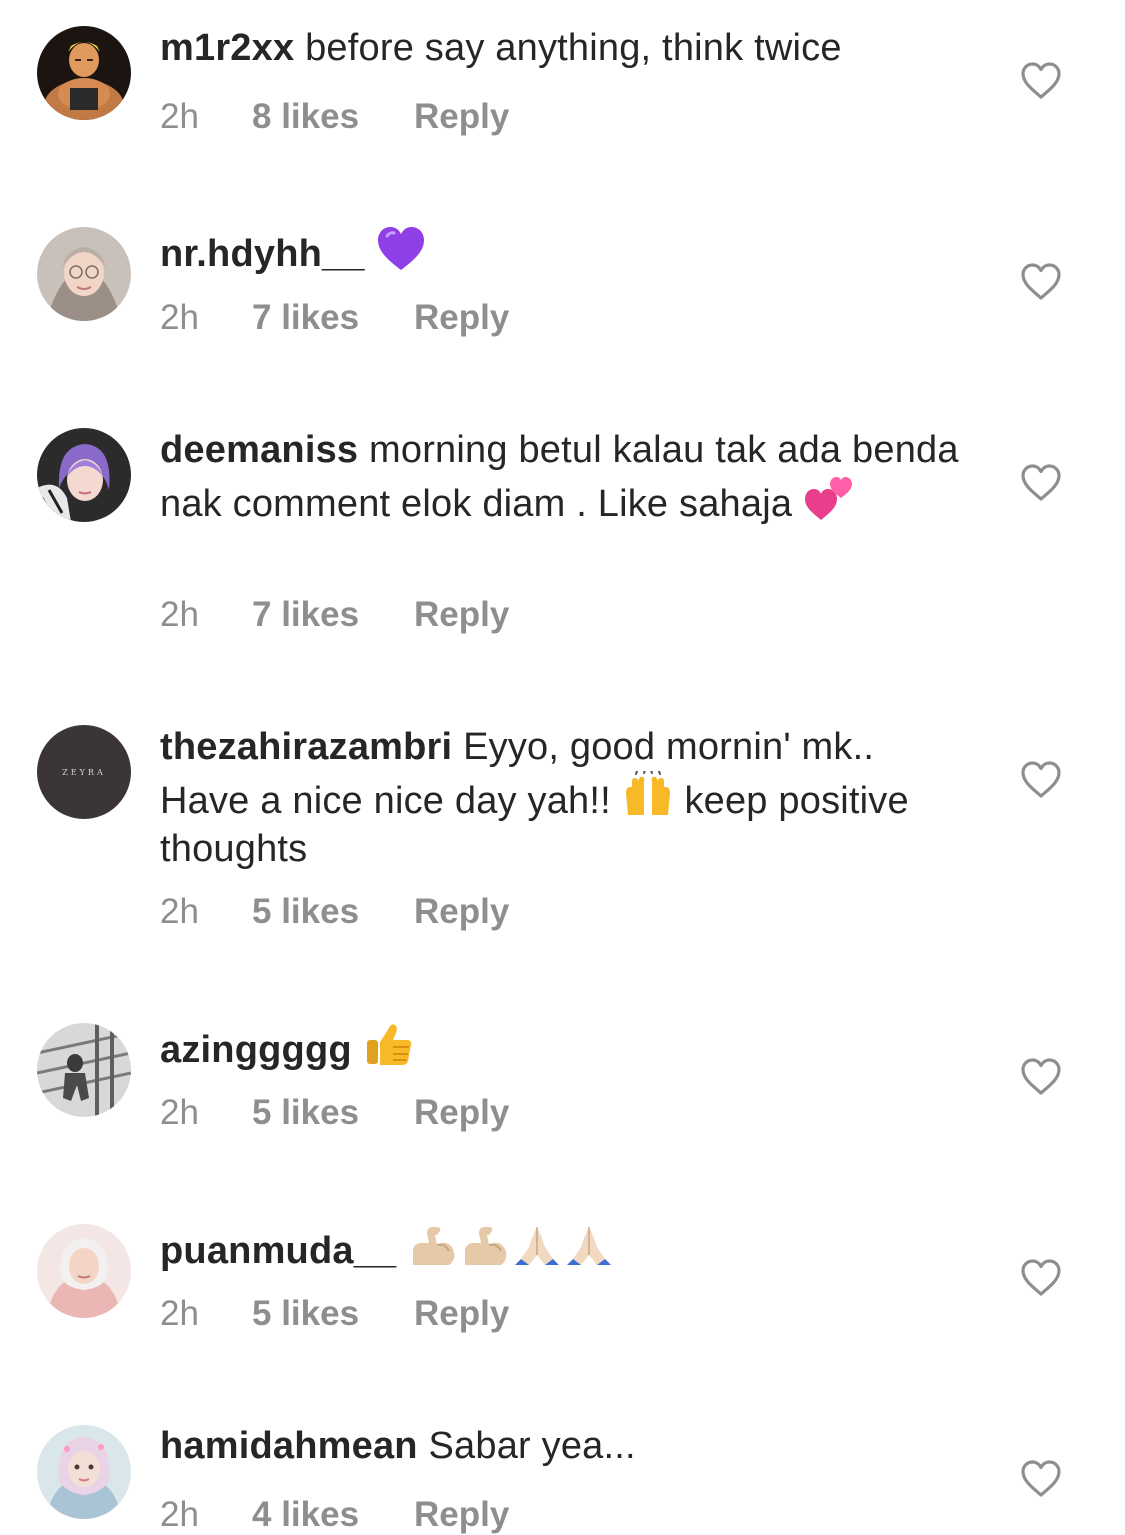 The image size is (1125, 1535). Describe the element at coordinates (84, 475) in the screenshot. I see `avatar-woman-purple-hair` at that location.